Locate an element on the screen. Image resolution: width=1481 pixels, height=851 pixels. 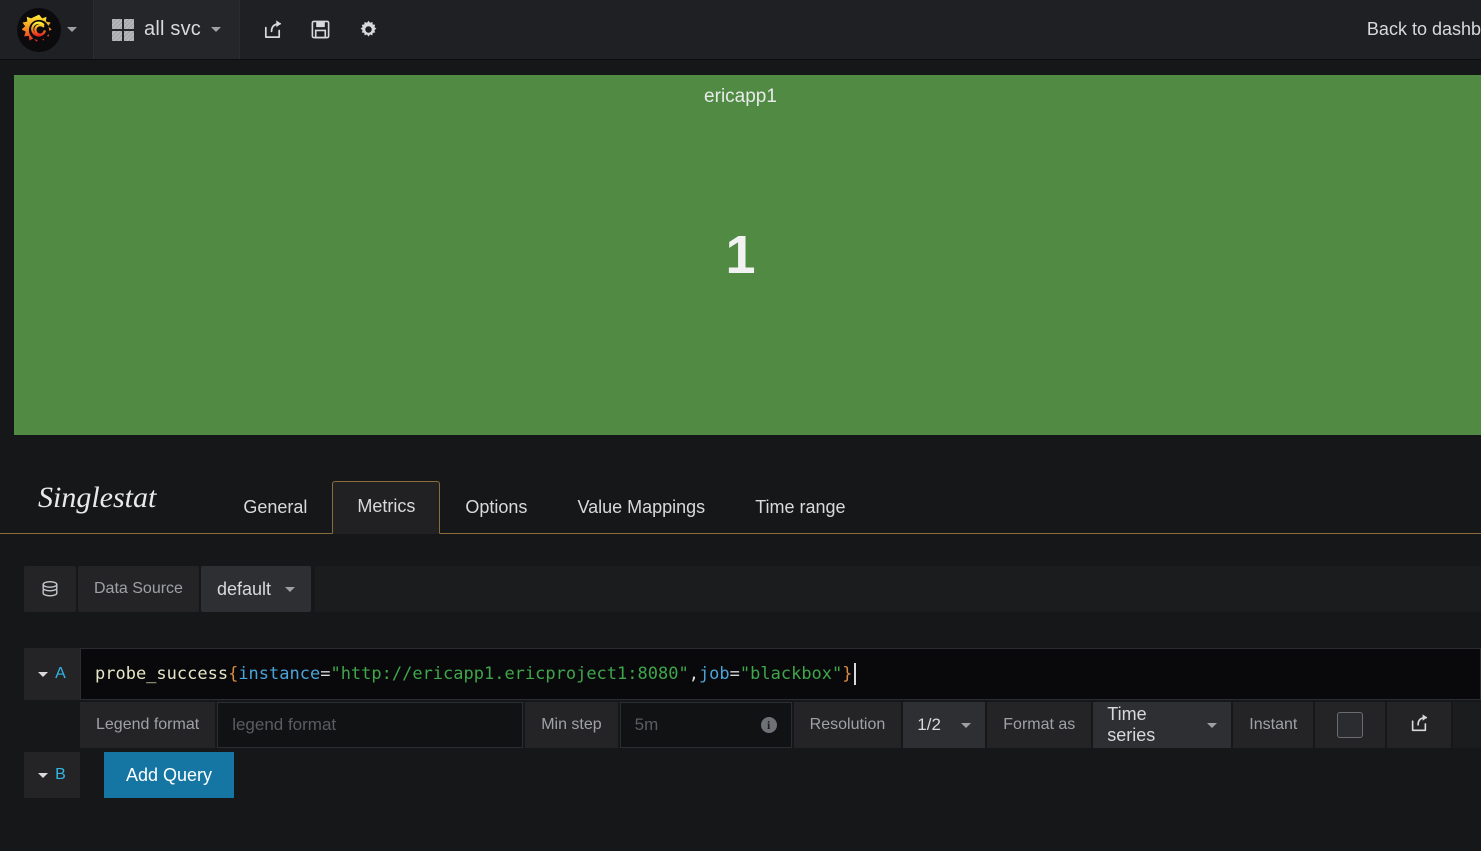
instant-checkbox is located at coordinates (1350, 725).